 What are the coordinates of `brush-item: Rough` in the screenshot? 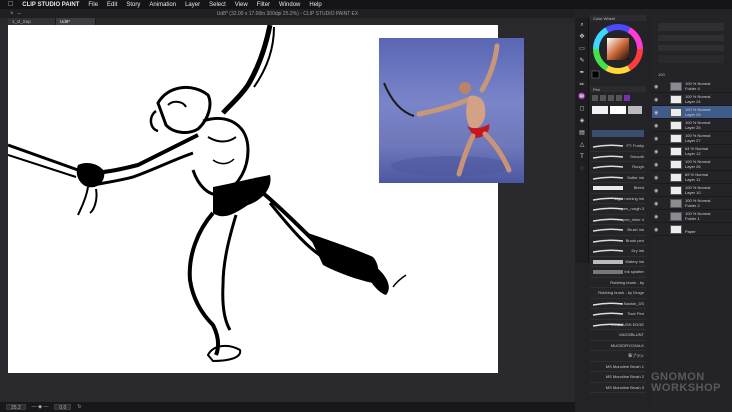 It's located at (618, 167).